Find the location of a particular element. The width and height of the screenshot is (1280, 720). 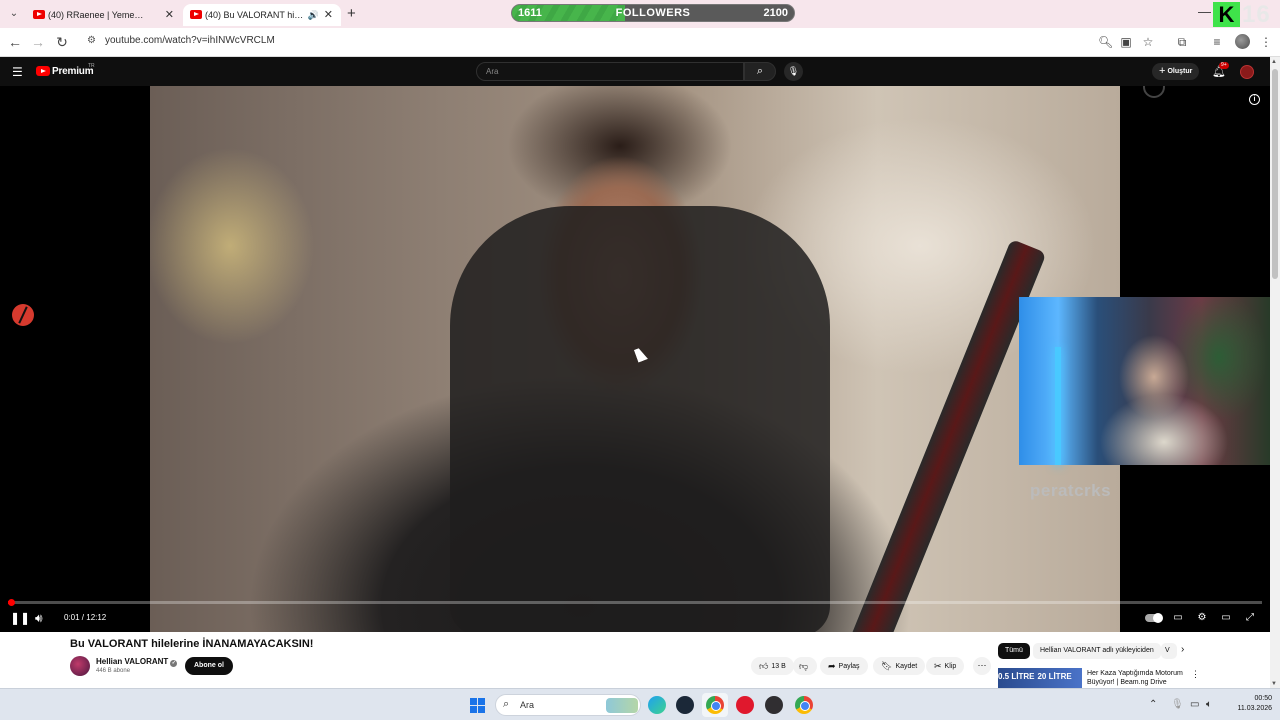

chrome-icon is located at coordinates (715, 705).